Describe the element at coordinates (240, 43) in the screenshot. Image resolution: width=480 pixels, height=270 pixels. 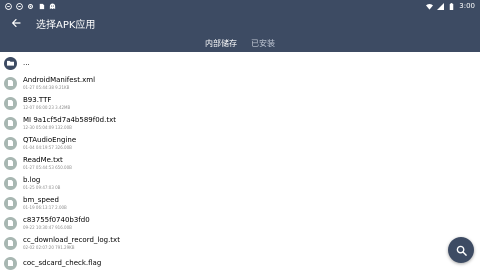
I see `tab-bar: 内部储存 已安装` at that location.